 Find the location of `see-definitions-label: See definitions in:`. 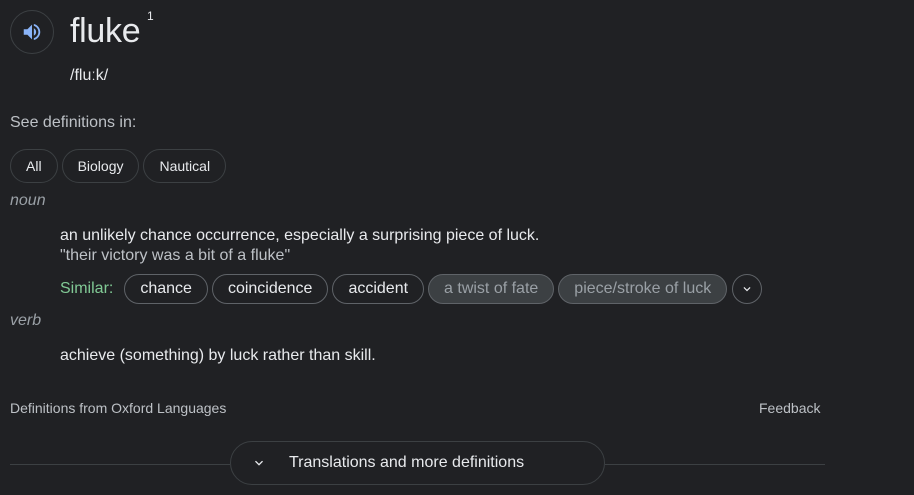

see-definitions-label: See definitions in: is located at coordinates (73, 122).